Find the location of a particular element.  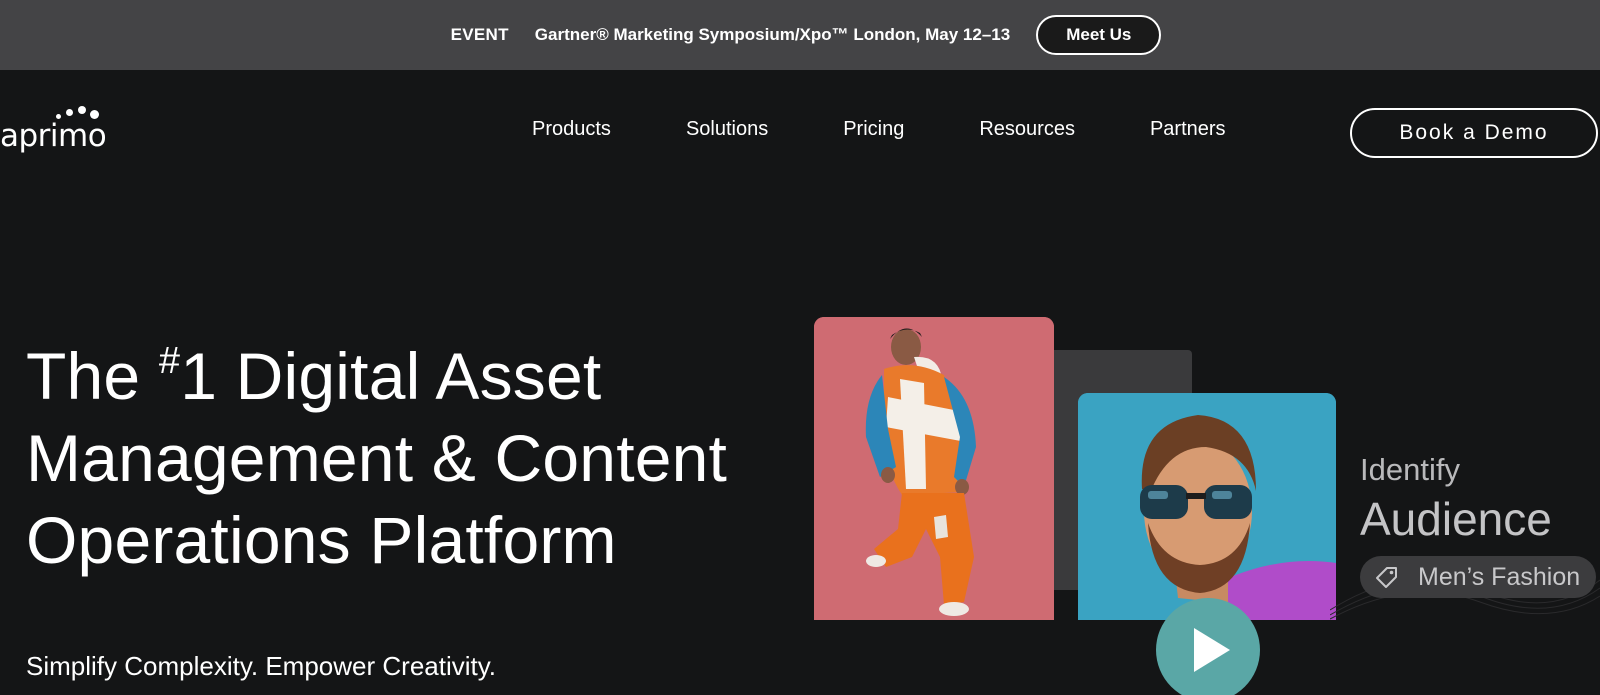

meet-us-button: Meet Us is located at coordinates (1099, 35).